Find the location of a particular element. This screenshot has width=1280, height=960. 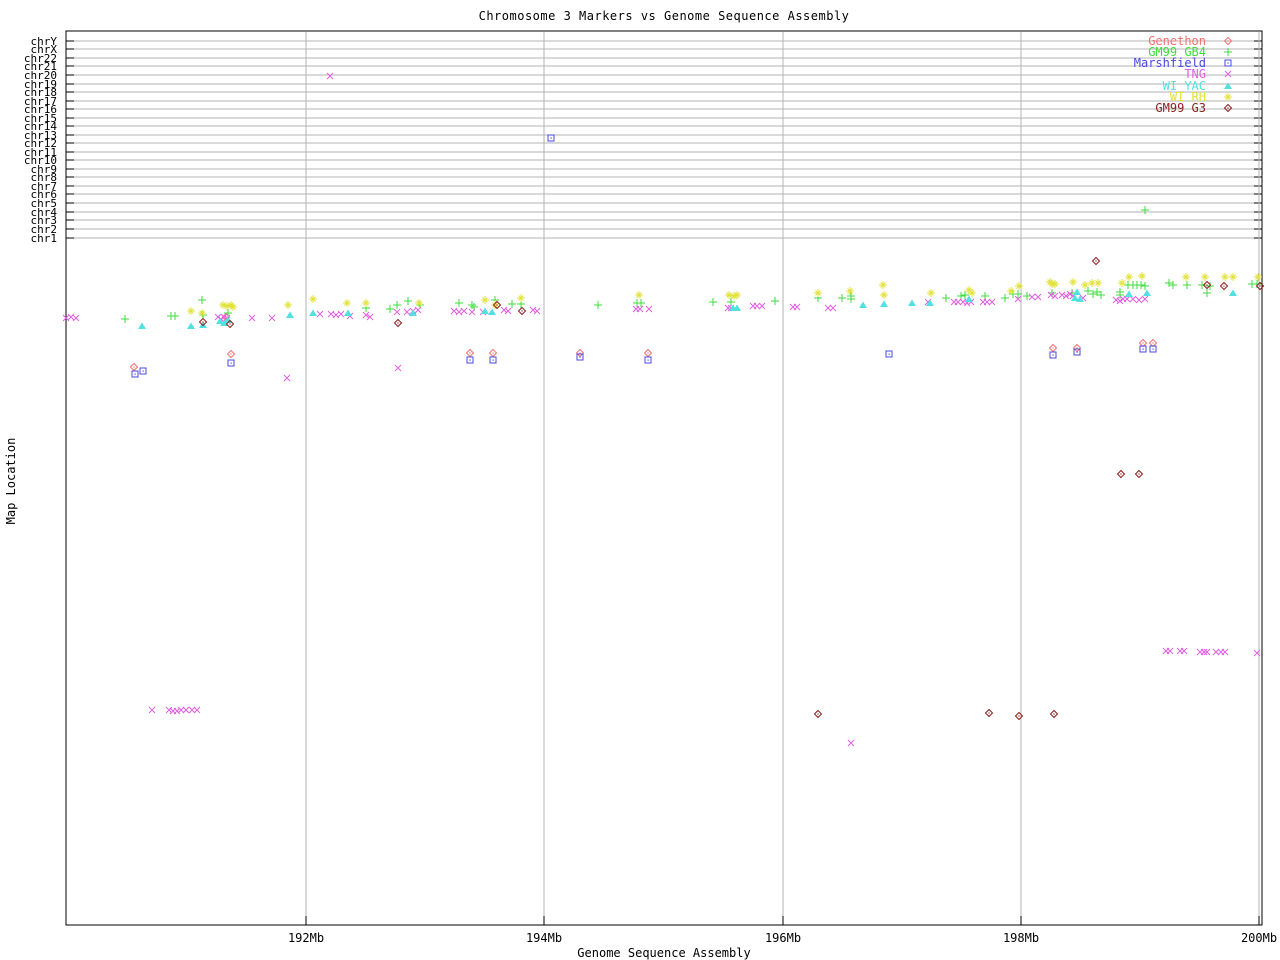

legend-item-gm99-g3: GM99 G3 is located at coordinates (1180, 108).